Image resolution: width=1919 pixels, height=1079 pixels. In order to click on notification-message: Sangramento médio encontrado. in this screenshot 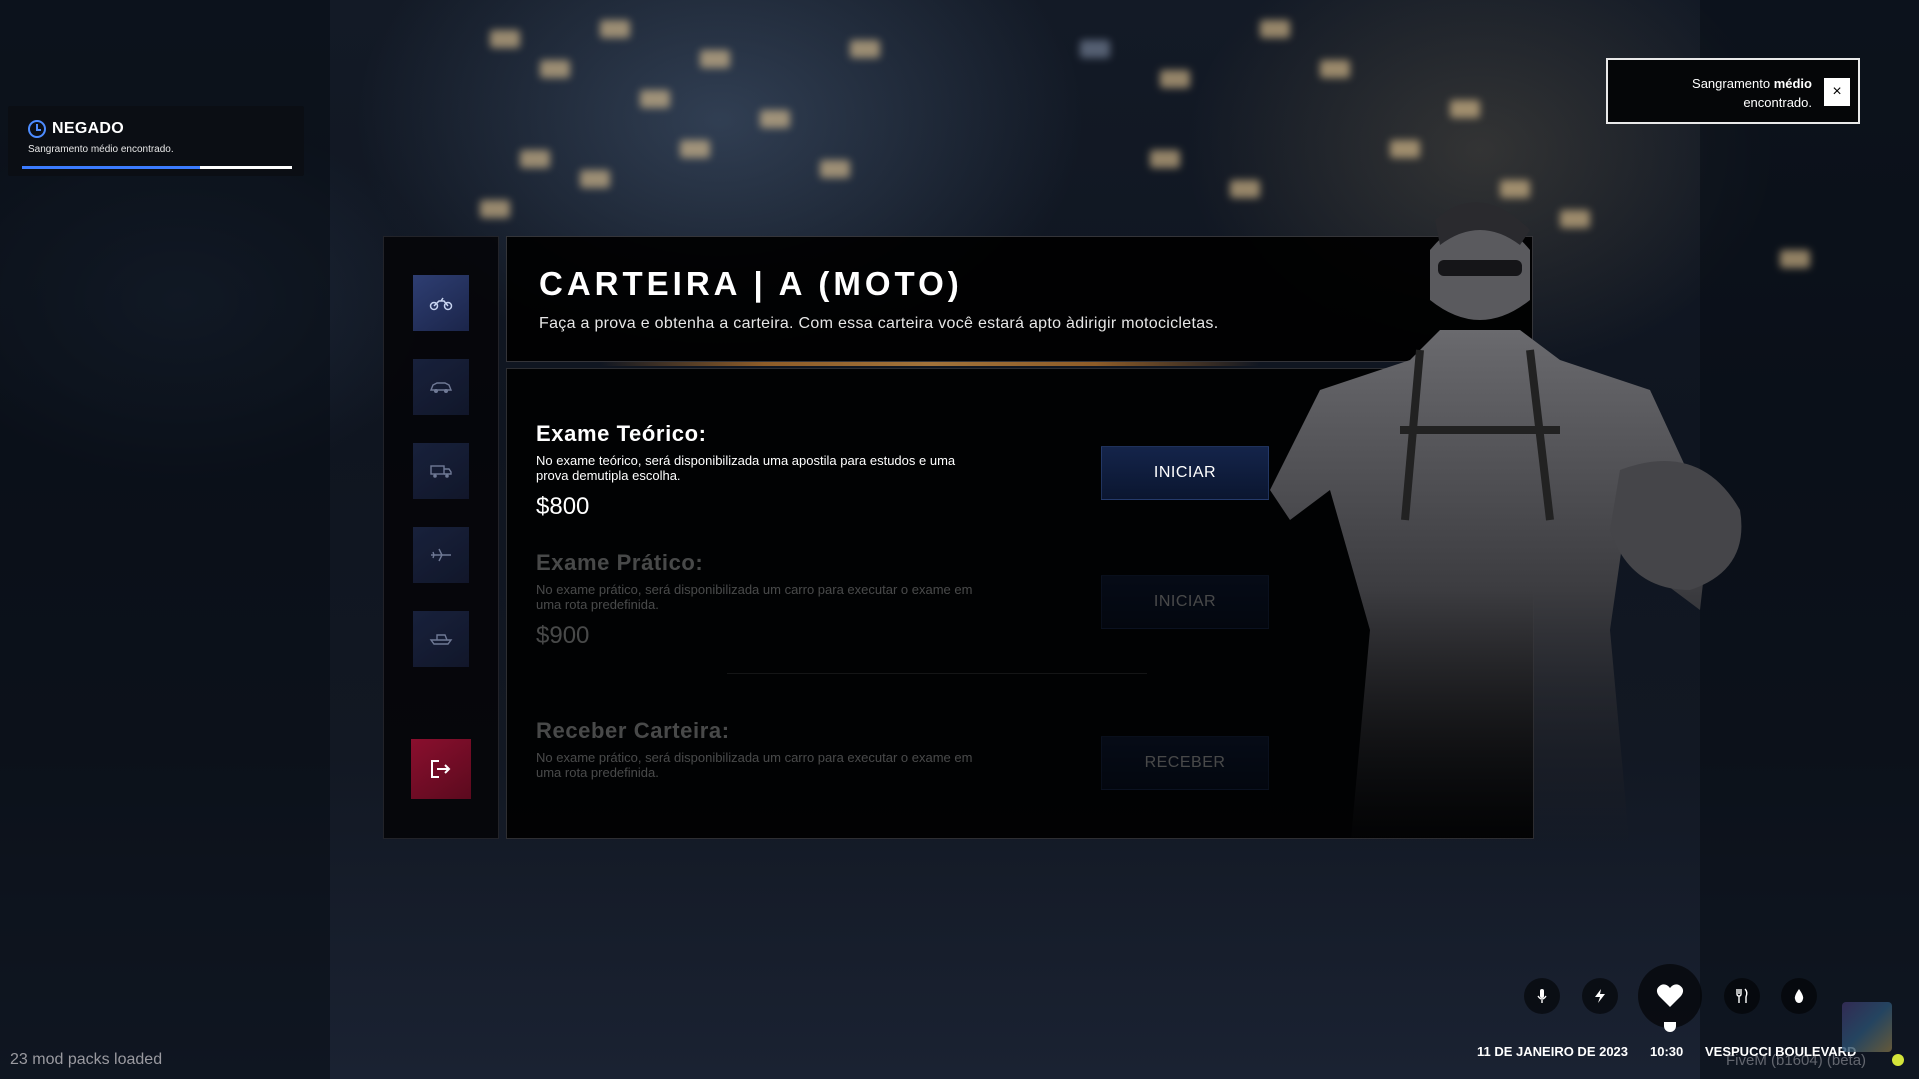, I will do `click(101, 149)`.